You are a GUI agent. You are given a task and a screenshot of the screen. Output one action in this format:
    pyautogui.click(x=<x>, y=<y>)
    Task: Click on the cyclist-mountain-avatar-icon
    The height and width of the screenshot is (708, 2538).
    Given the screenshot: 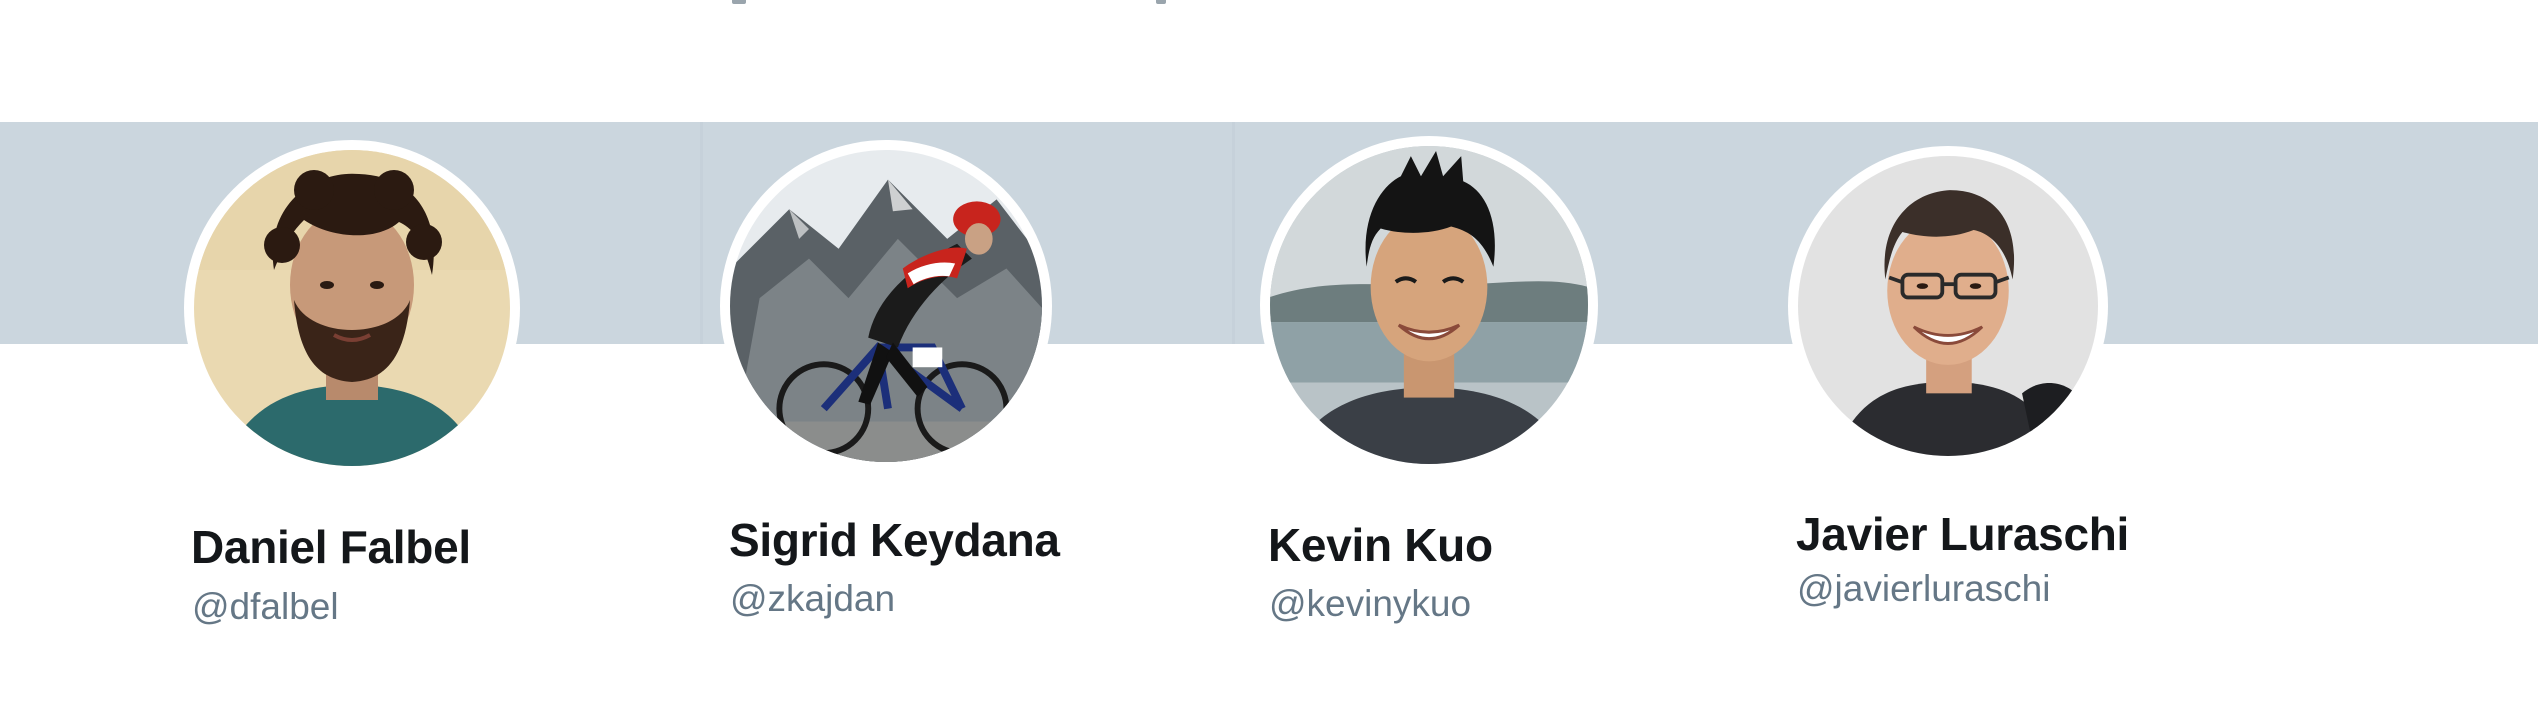 What is the action you would take?
    pyautogui.click(x=886, y=306)
    